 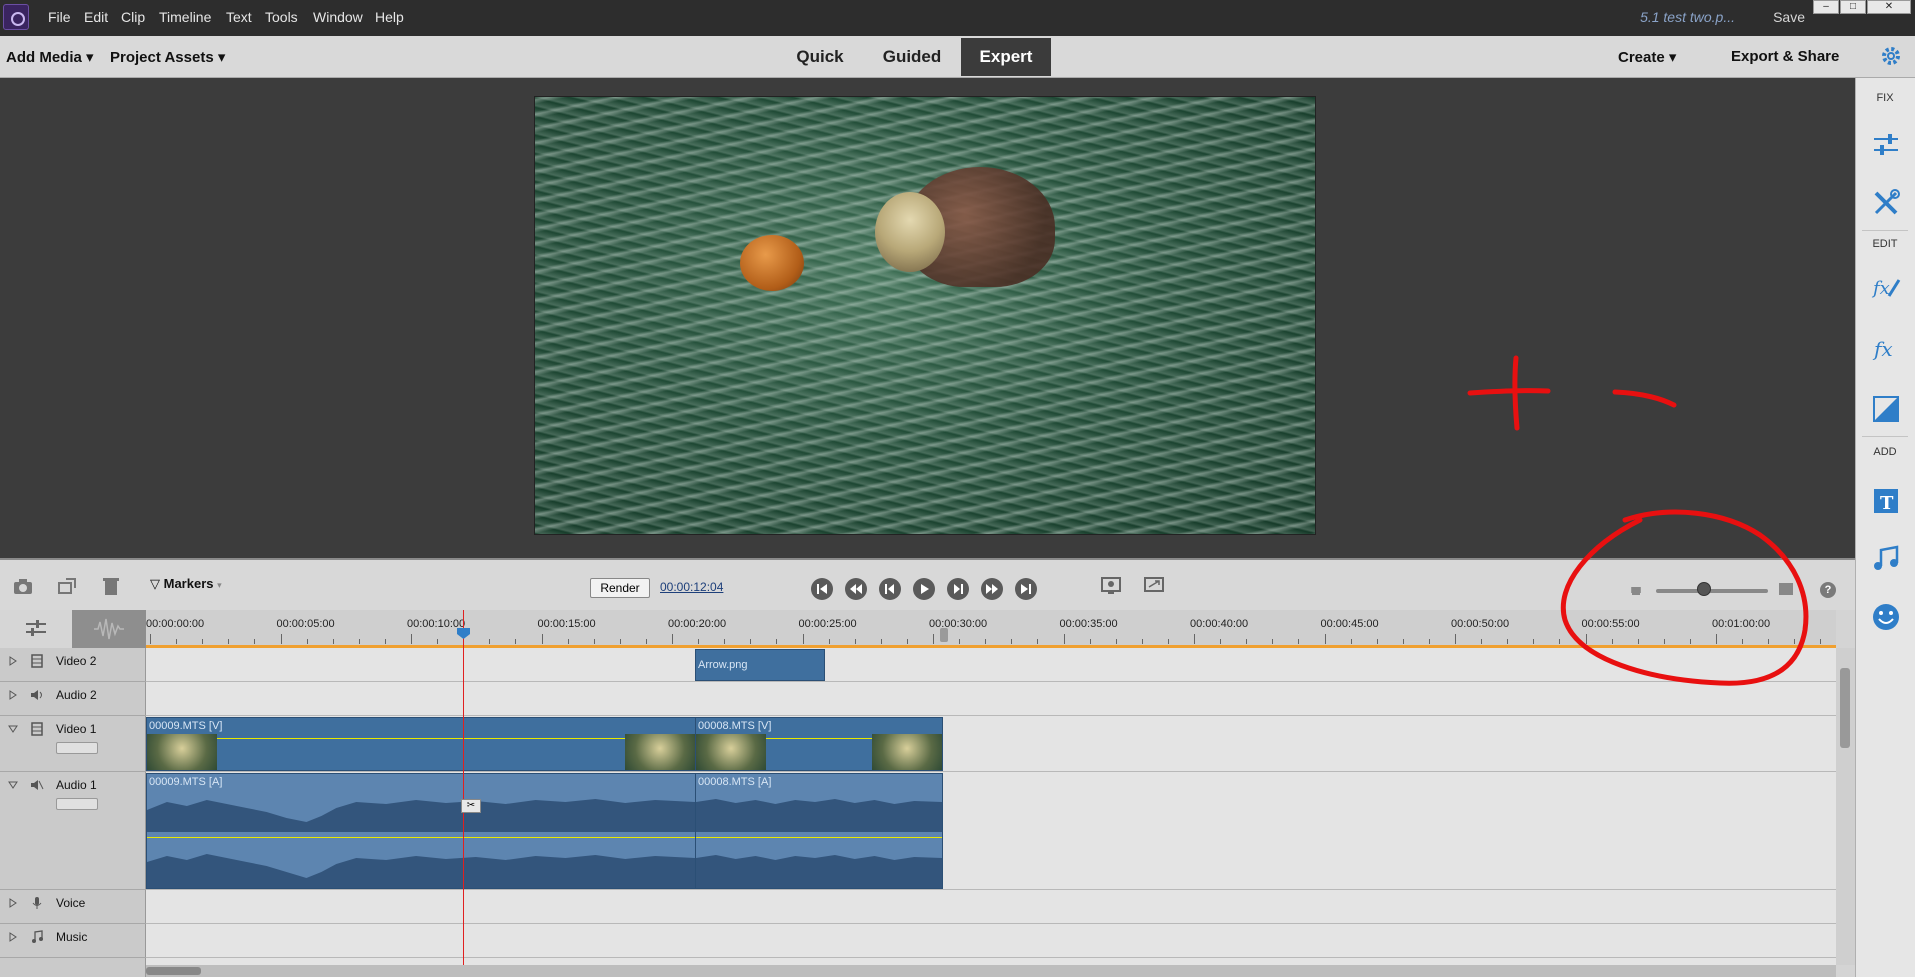 I want to click on tab-expert: Expert, so click(x=1006, y=57).